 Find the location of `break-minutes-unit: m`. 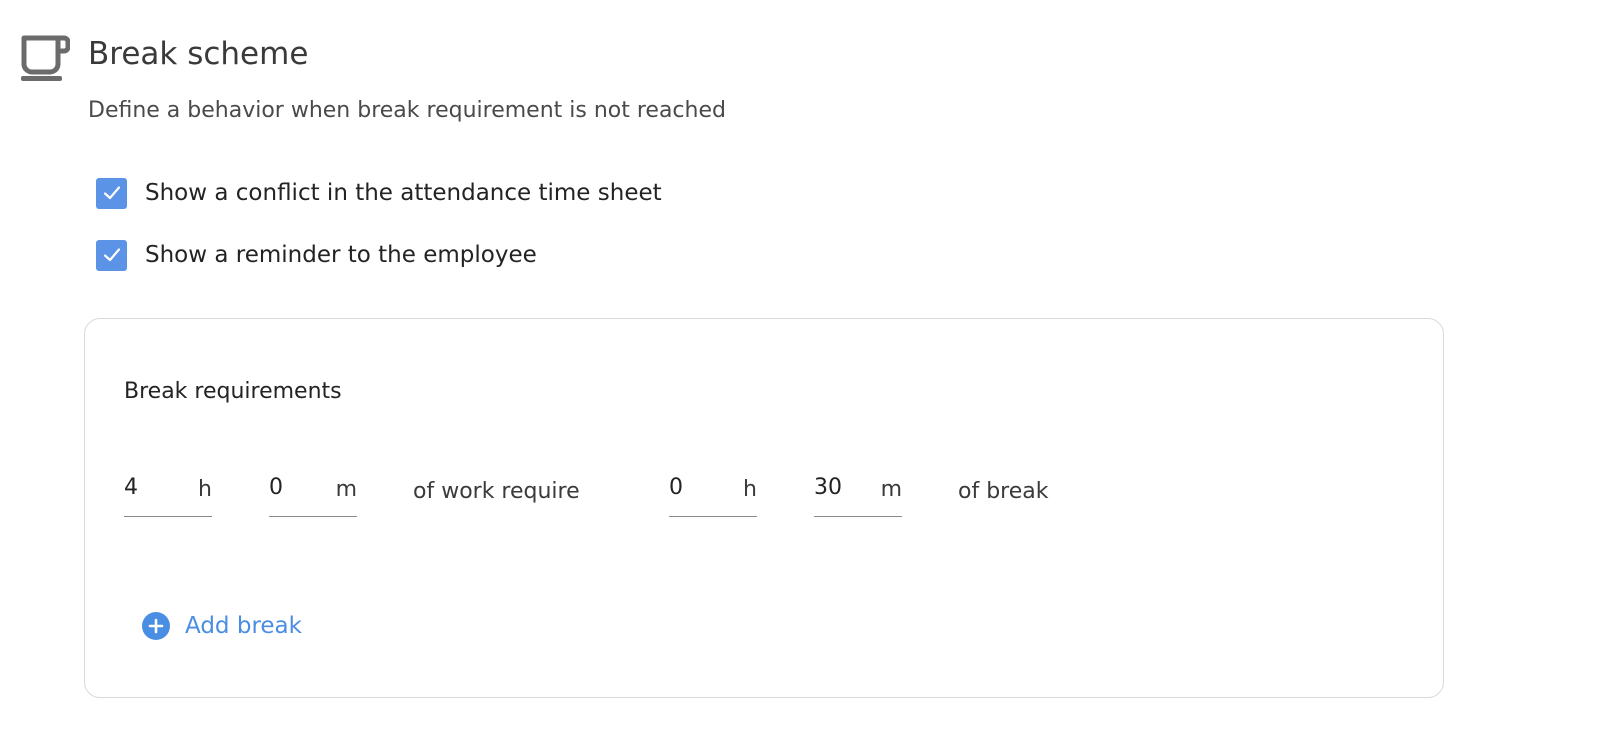

break-minutes-unit: m is located at coordinates (891, 489).